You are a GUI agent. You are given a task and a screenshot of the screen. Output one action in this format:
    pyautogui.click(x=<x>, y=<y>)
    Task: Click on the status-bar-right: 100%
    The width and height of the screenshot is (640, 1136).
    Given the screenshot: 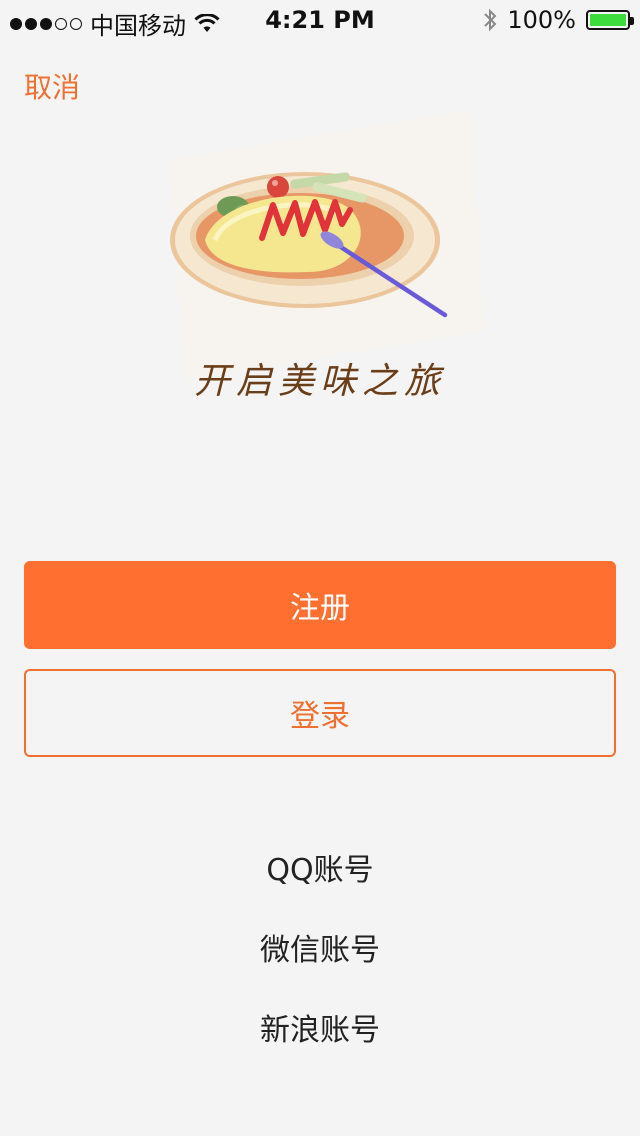 What is the action you would take?
    pyautogui.click(x=558, y=20)
    